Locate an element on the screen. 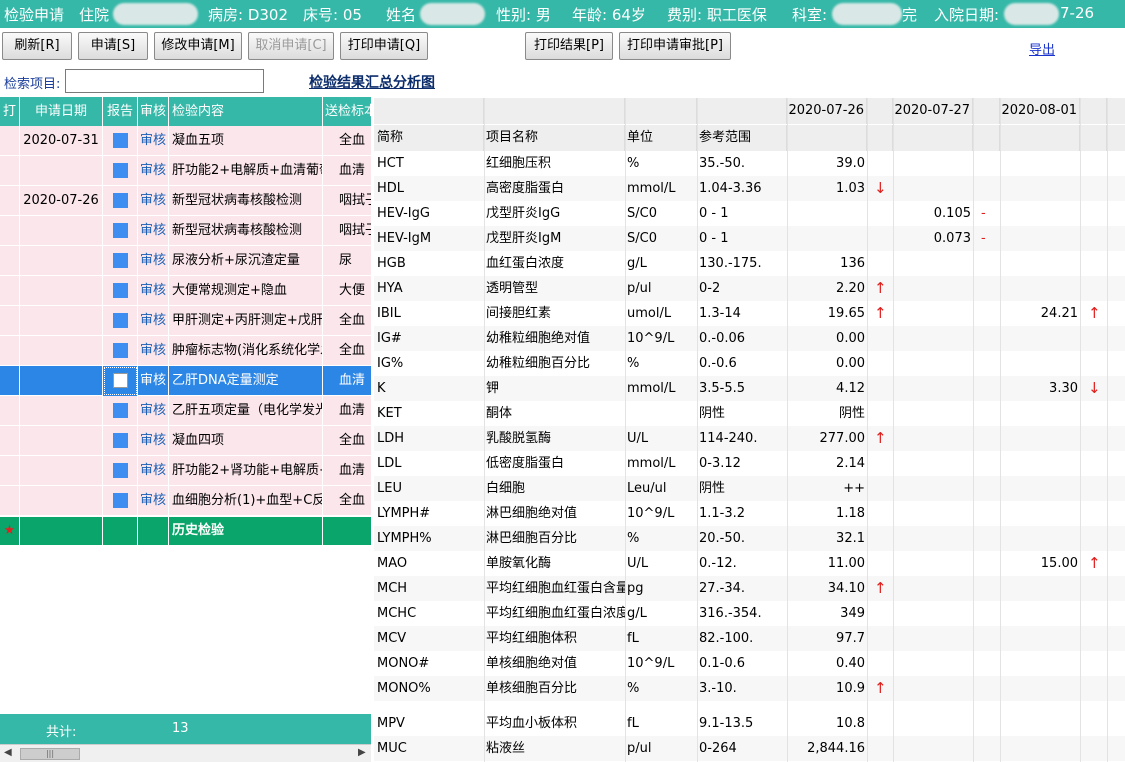 The width and height of the screenshot is (1125, 762). refresh-button: 刷新[R] is located at coordinates (37, 46).